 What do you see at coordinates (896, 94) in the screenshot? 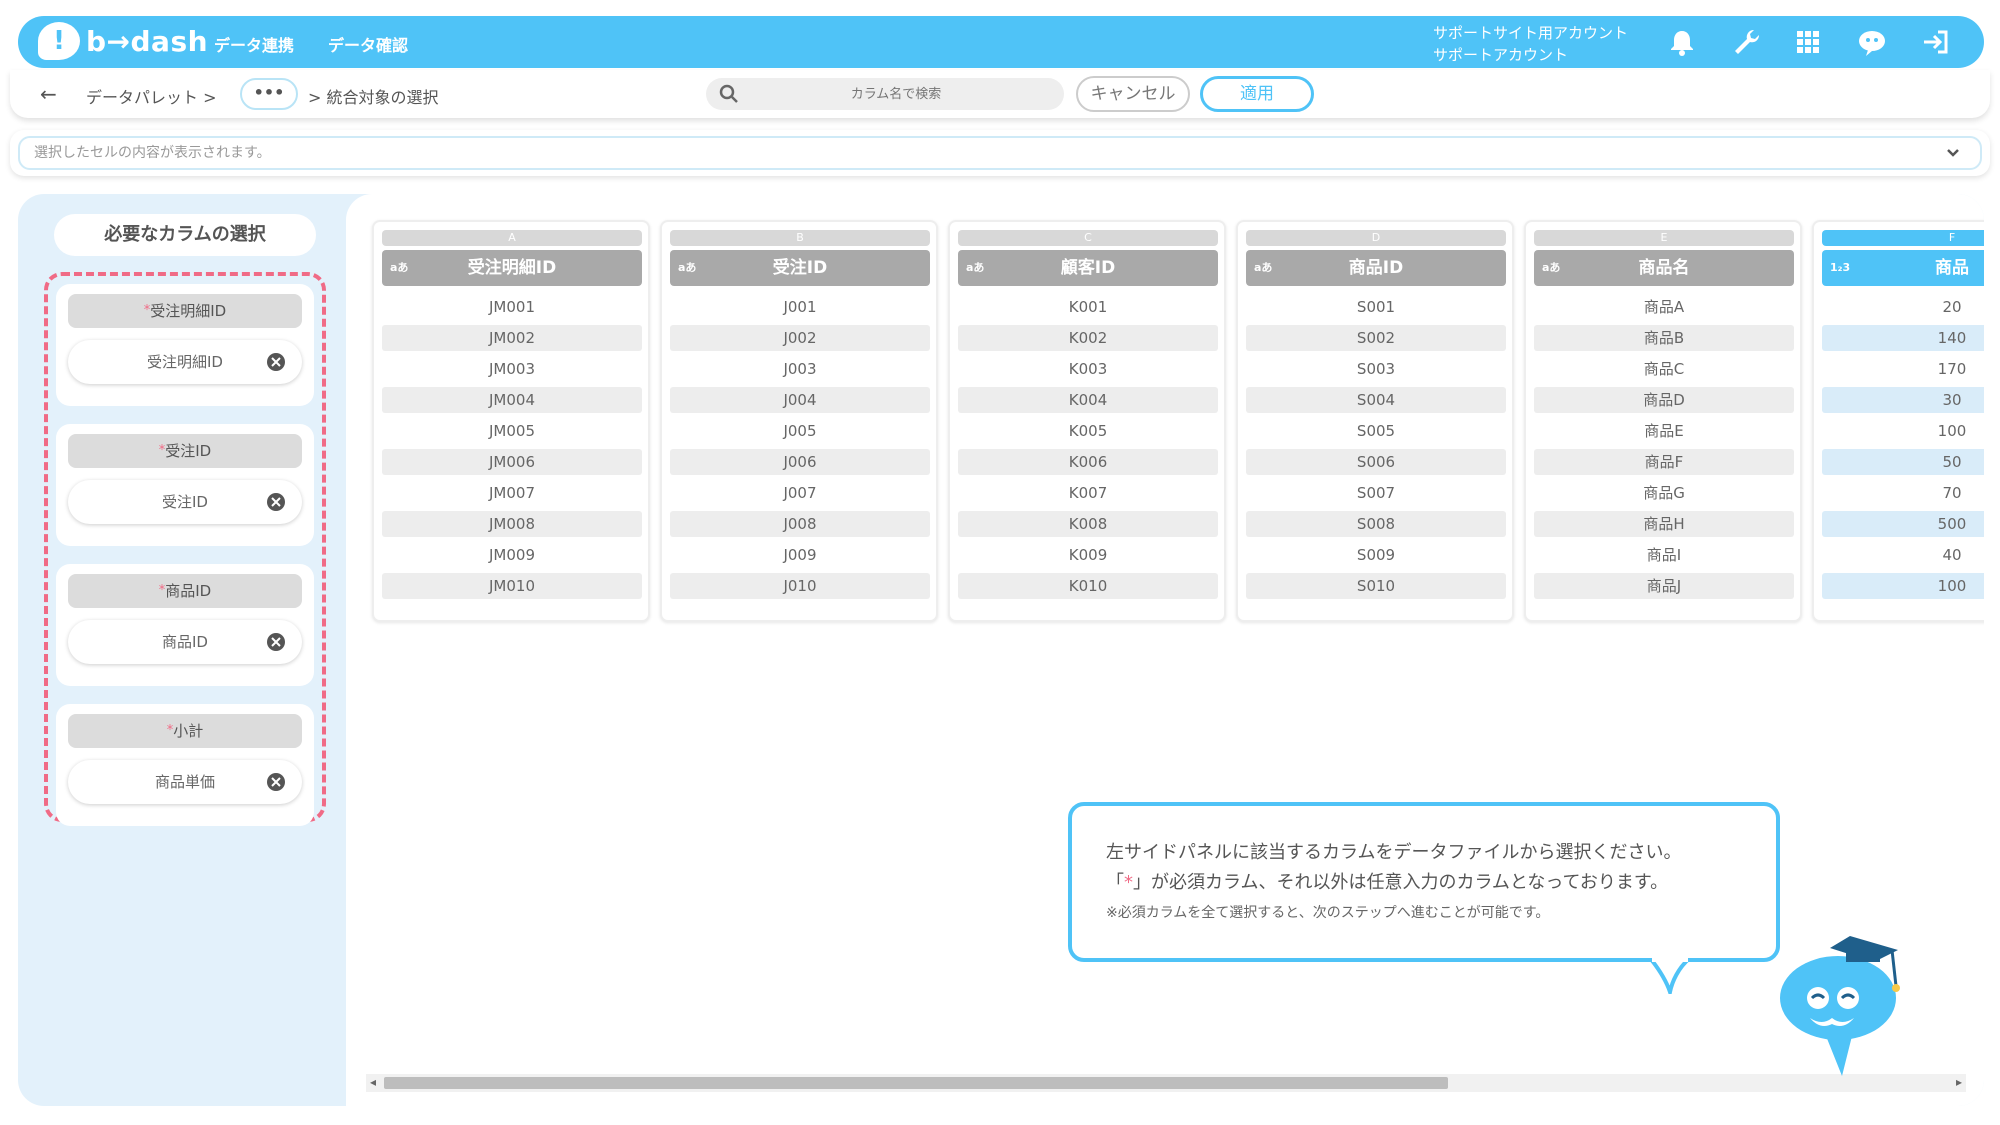
I see `search-input` at bounding box center [896, 94].